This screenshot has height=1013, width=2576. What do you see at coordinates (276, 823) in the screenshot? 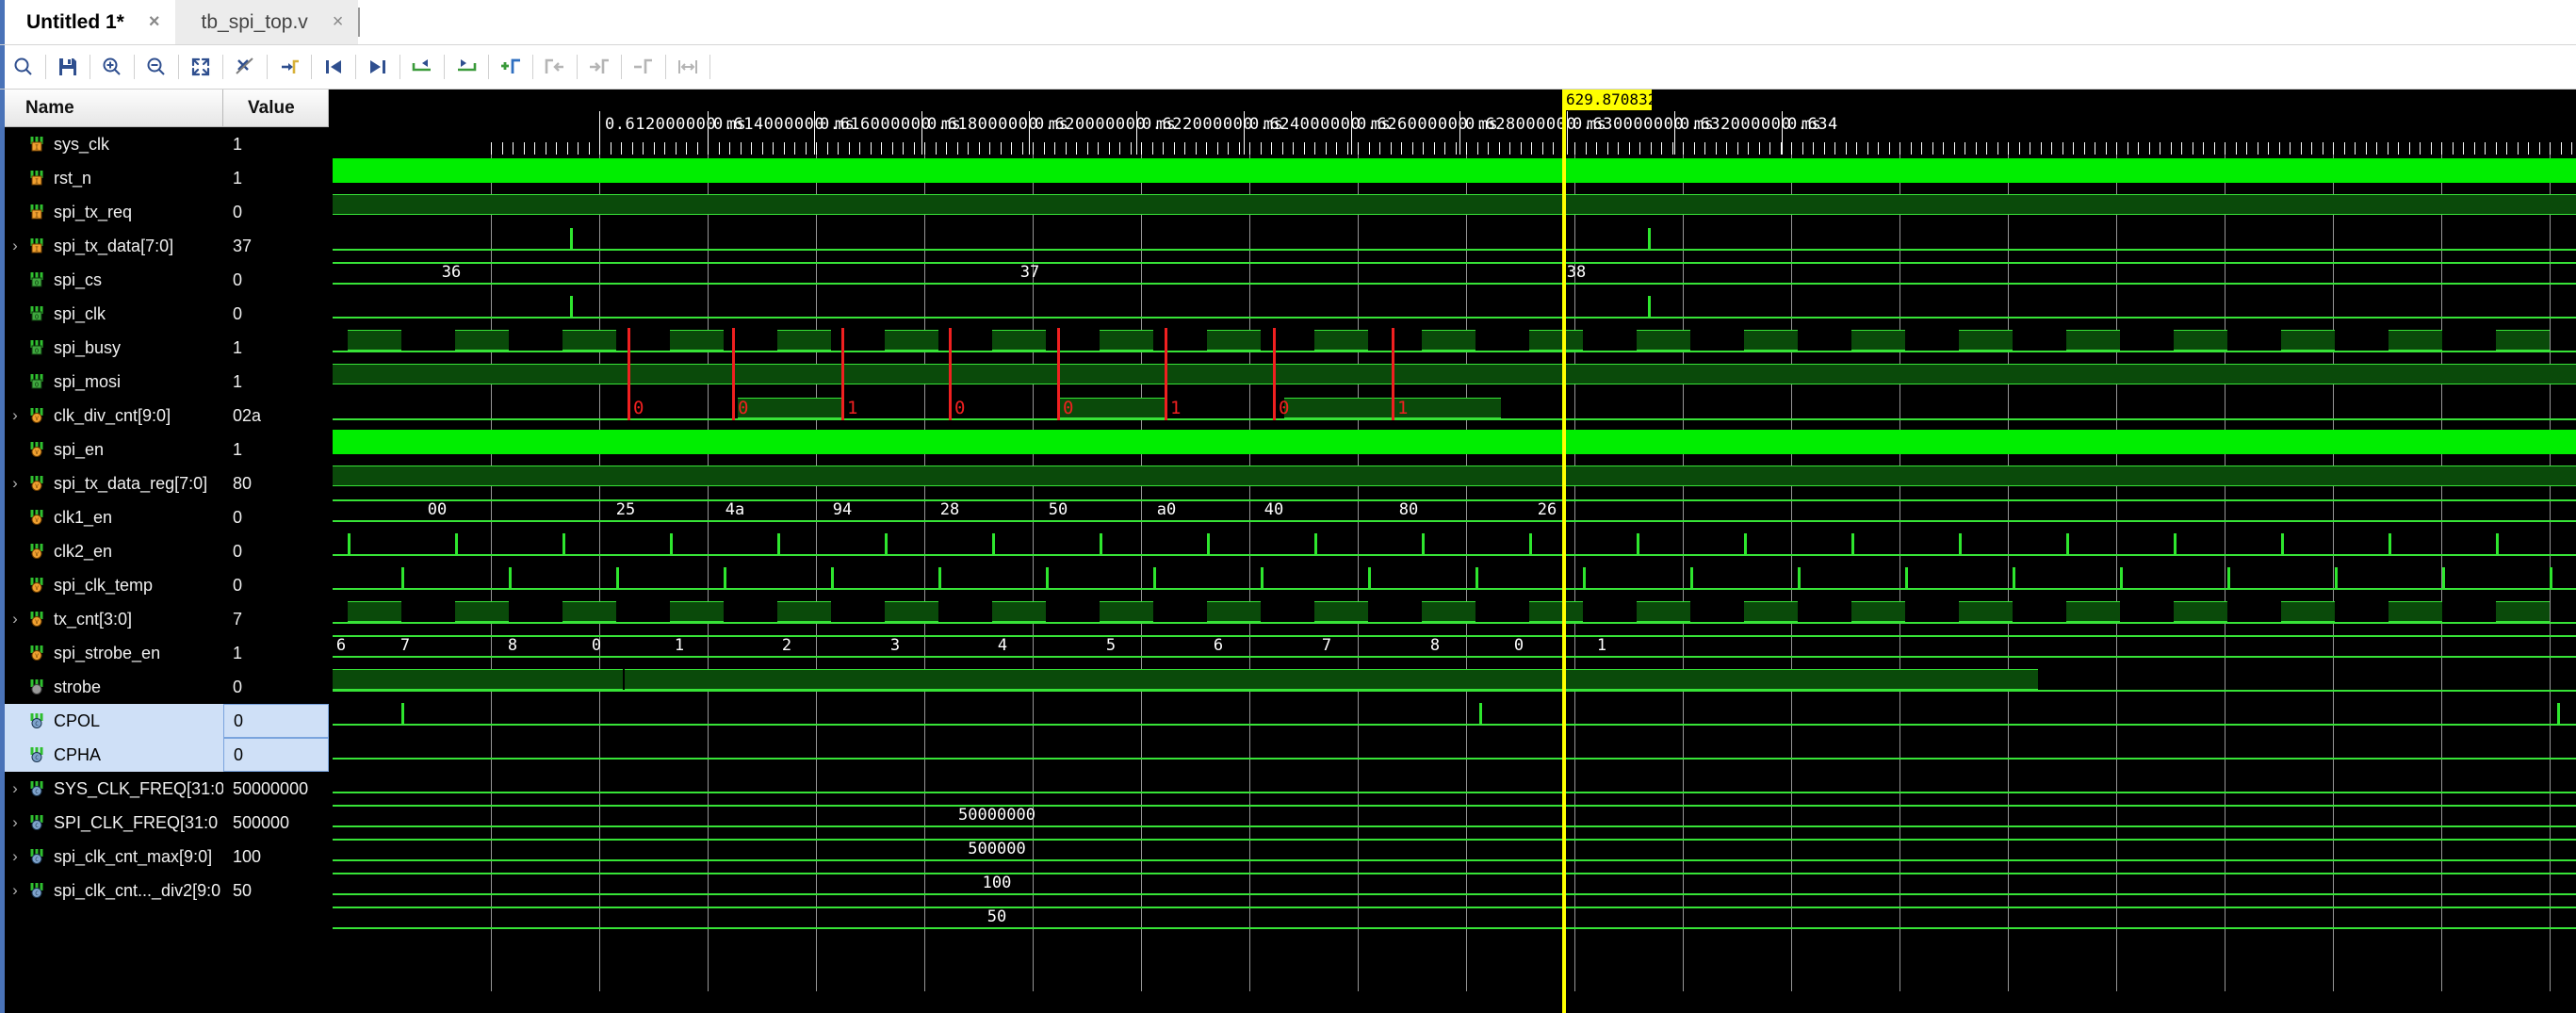
I see `signal-value-spi-clk-freq-31-0: 500000` at bounding box center [276, 823].